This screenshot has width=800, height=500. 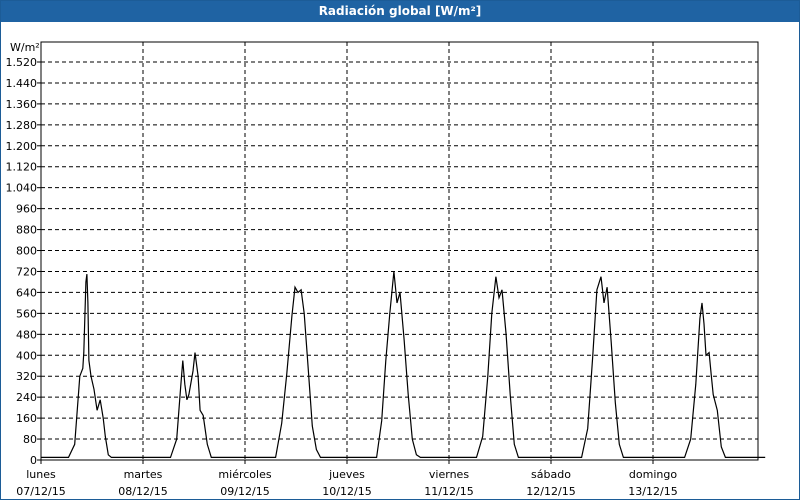 What do you see at coordinates (22, 104) in the screenshot?
I see `y-tick-label: 1.360` at bounding box center [22, 104].